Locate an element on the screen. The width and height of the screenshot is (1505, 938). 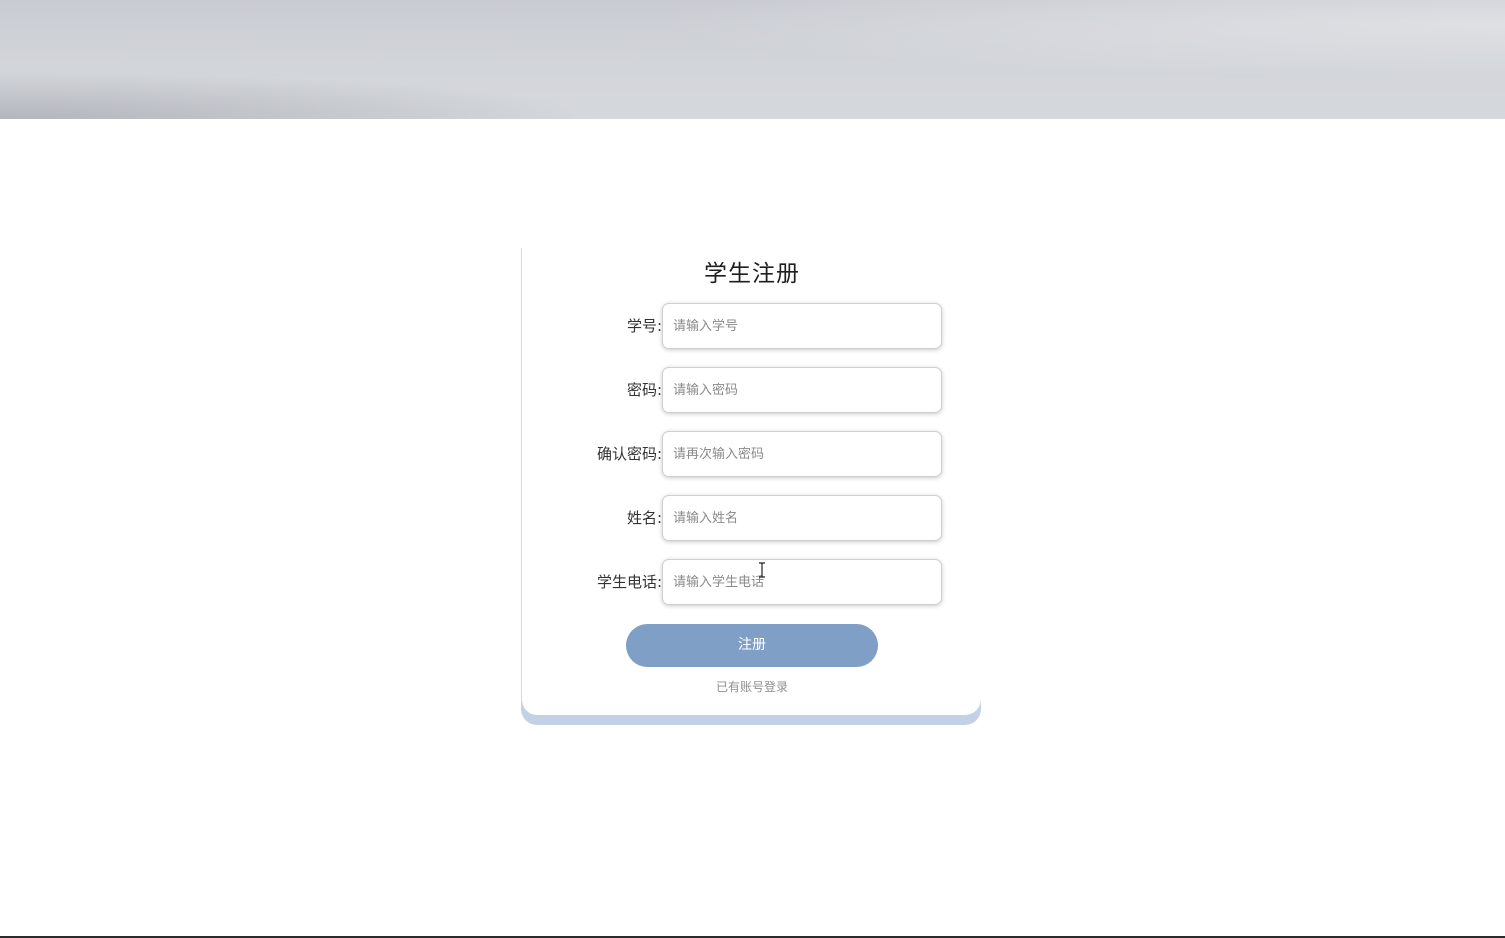
name-input is located at coordinates (802, 518).